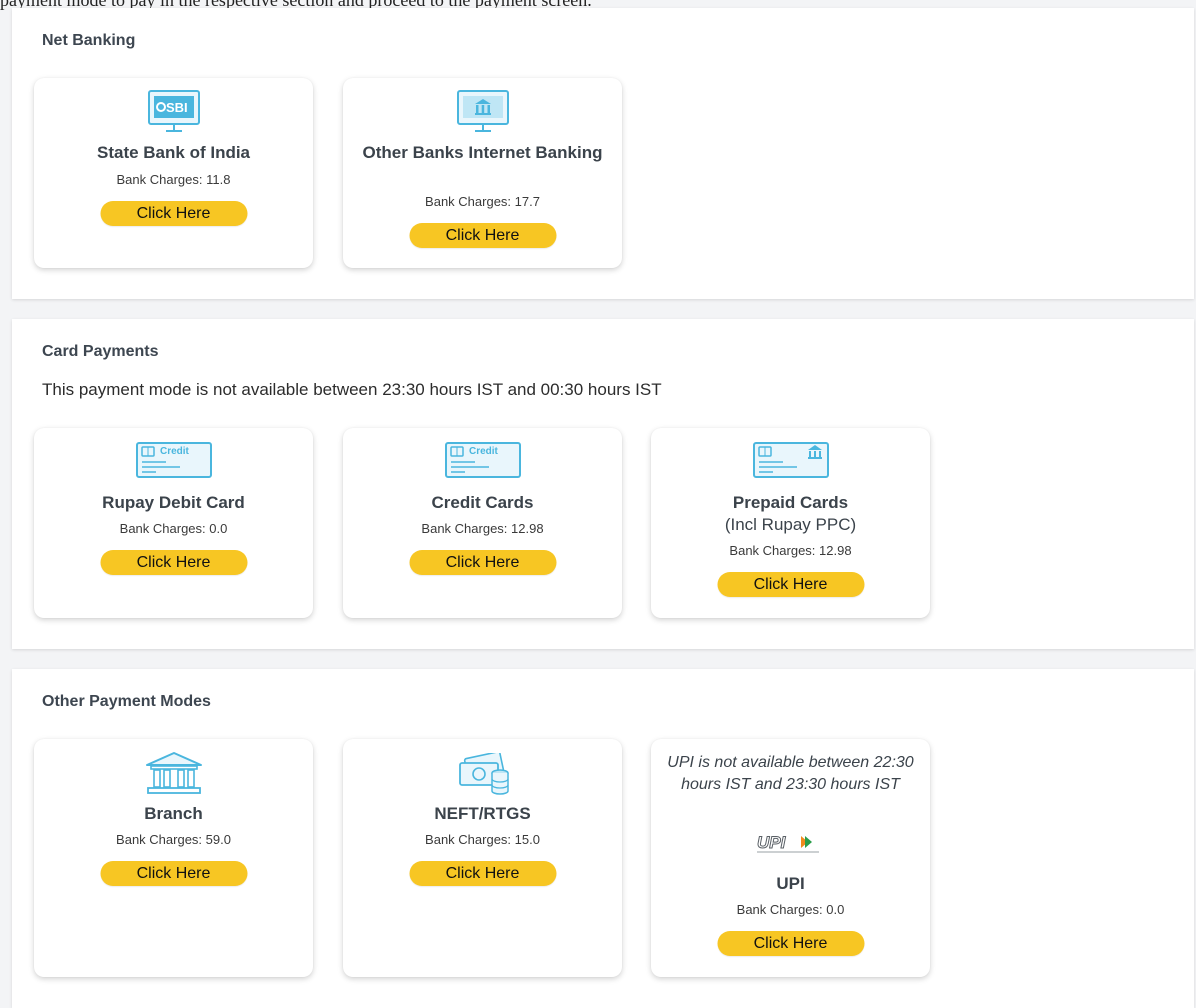 The width and height of the screenshot is (1196, 1008). I want to click on card-subtitle: (Incl Rupay PPC), so click(790, 524).